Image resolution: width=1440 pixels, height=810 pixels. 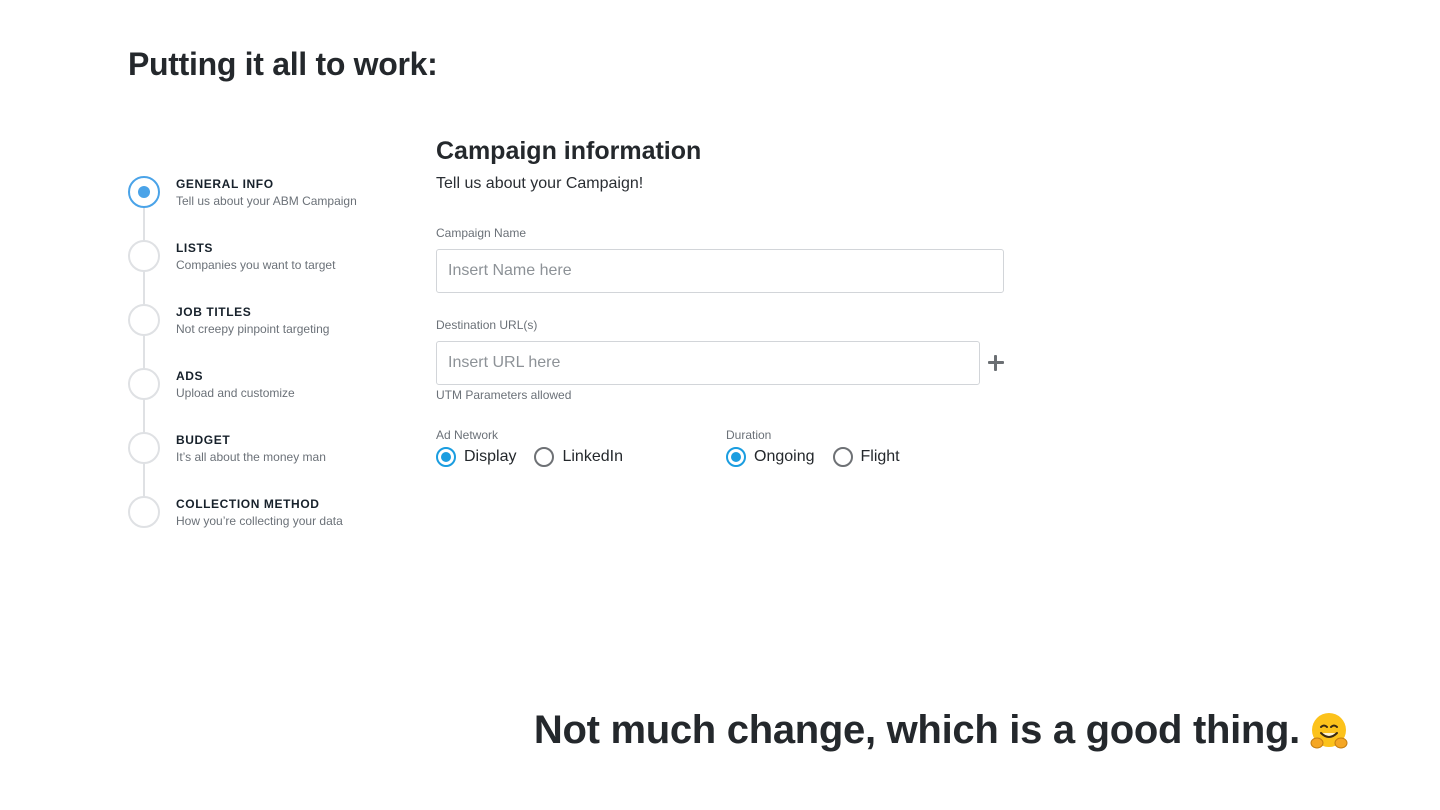 I want to click on radio-linkedin: LinkedIn, so click(x=578, y=457).